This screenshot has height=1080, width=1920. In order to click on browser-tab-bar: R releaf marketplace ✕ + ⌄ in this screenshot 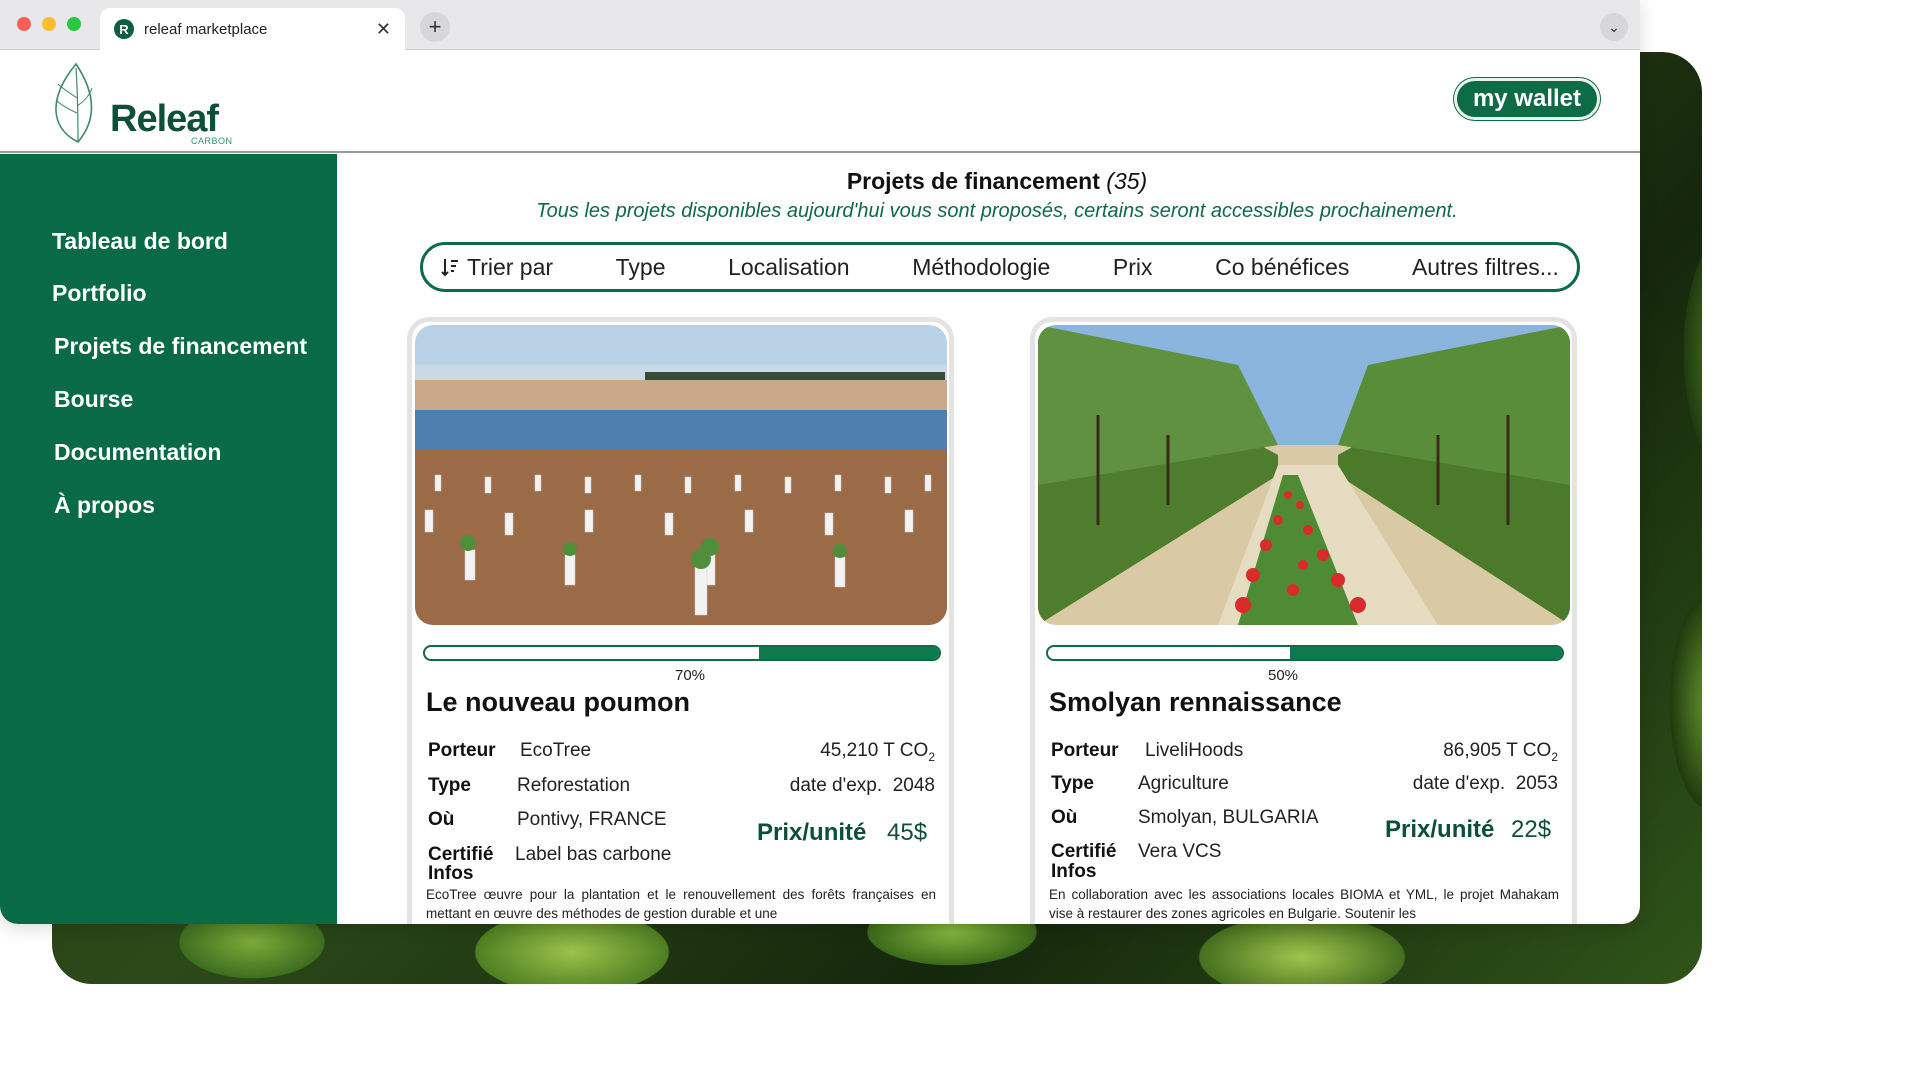, I will do `click(820, 25)`.